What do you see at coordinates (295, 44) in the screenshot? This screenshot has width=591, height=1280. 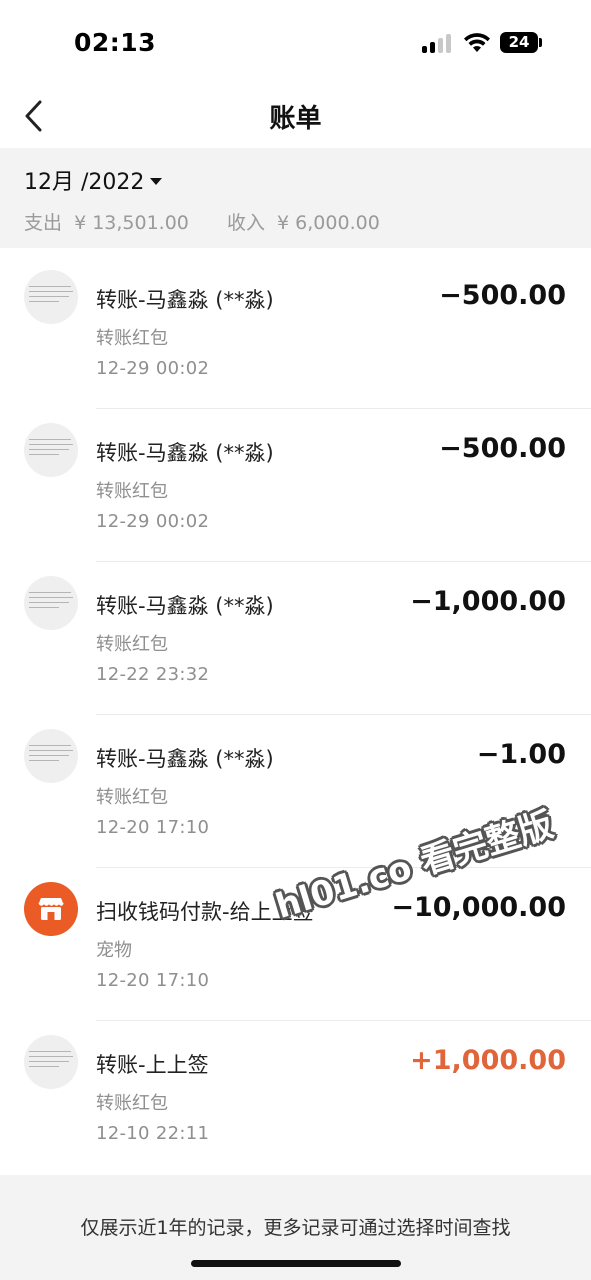 I see `status-bar: 02:13 24` at bounding box center [295, 44].